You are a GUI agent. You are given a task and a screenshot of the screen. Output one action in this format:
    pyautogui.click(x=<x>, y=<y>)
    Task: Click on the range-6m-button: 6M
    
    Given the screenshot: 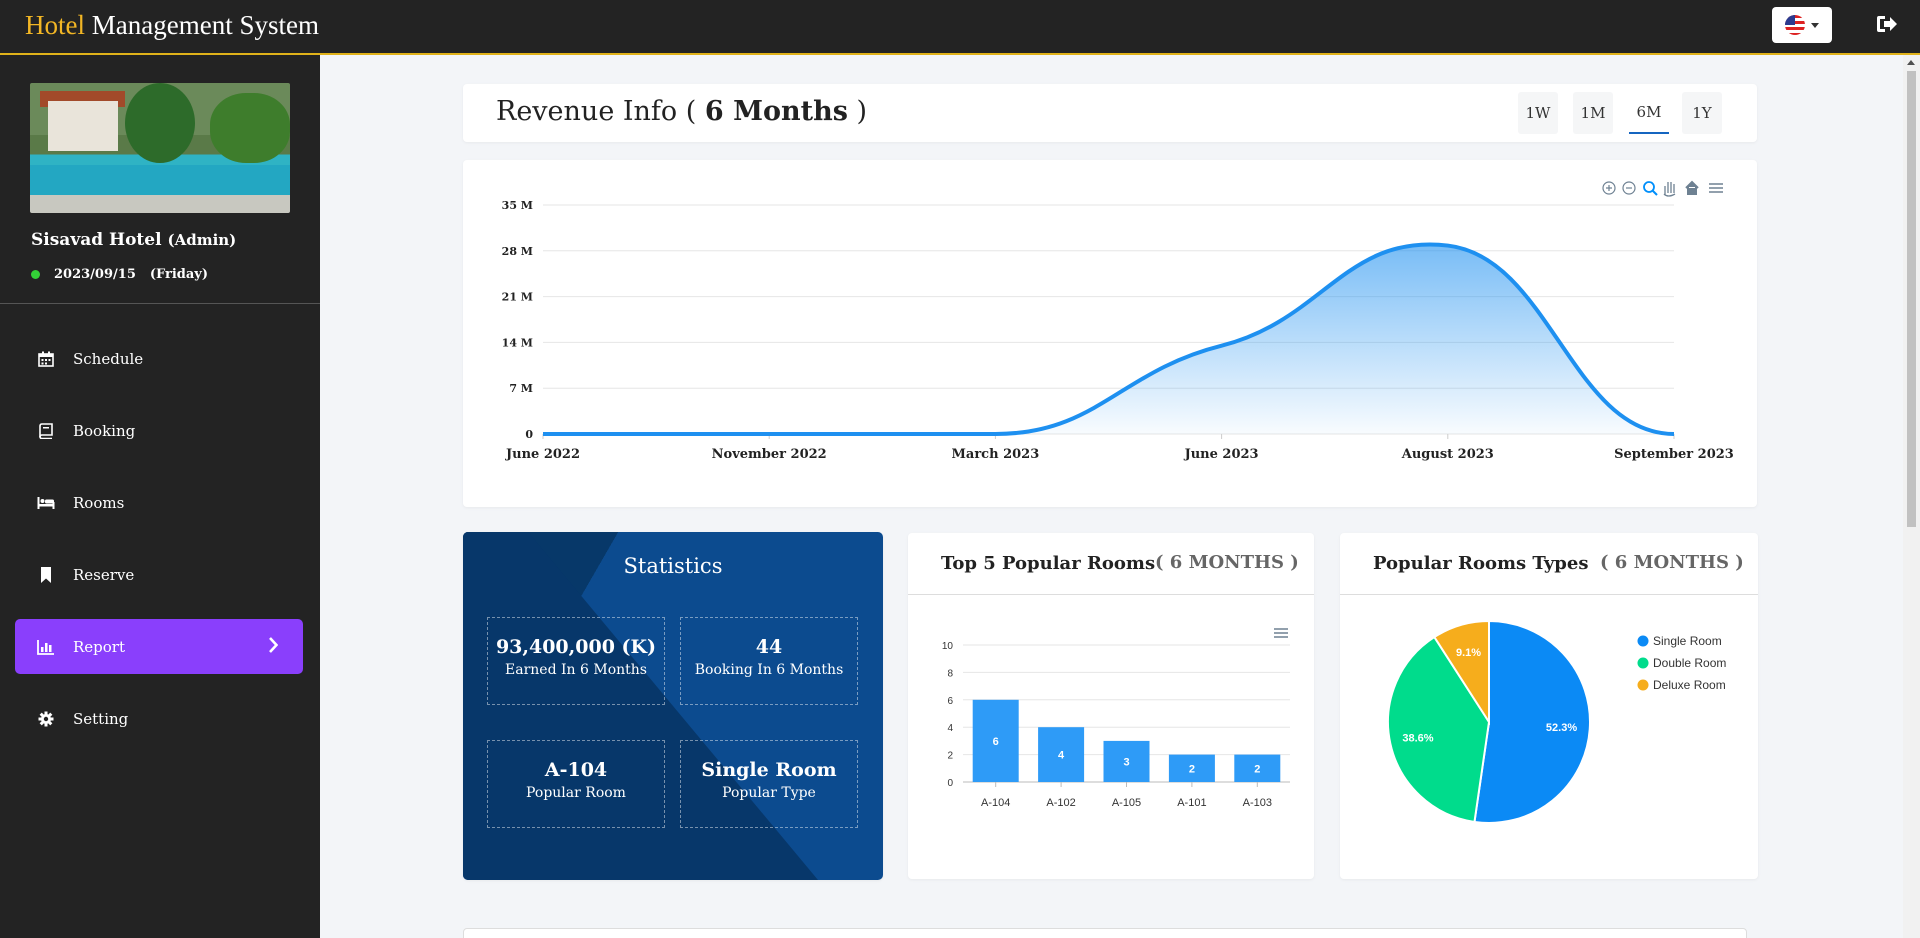 What is the action you would take?
    pyautogui.click(x=1649, y=113)
    